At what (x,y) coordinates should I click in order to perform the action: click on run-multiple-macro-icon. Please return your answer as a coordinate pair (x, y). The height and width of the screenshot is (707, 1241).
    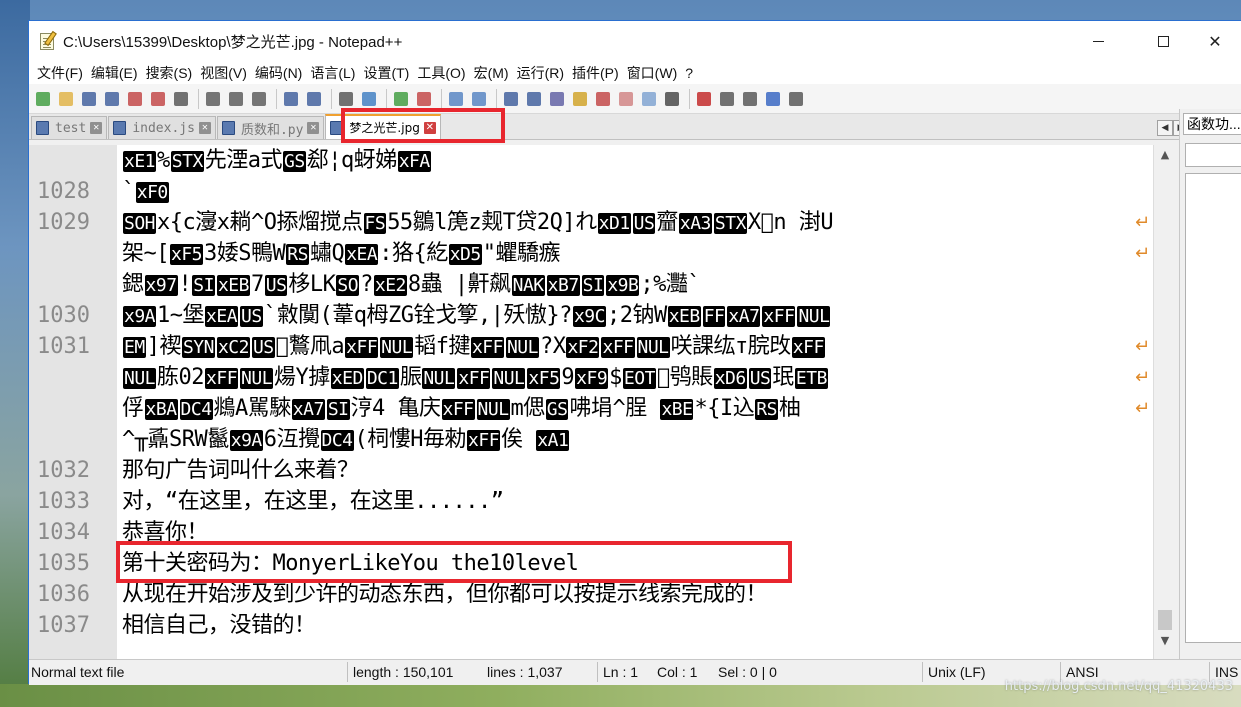
    Looking at the image, I should click on (773, 99).